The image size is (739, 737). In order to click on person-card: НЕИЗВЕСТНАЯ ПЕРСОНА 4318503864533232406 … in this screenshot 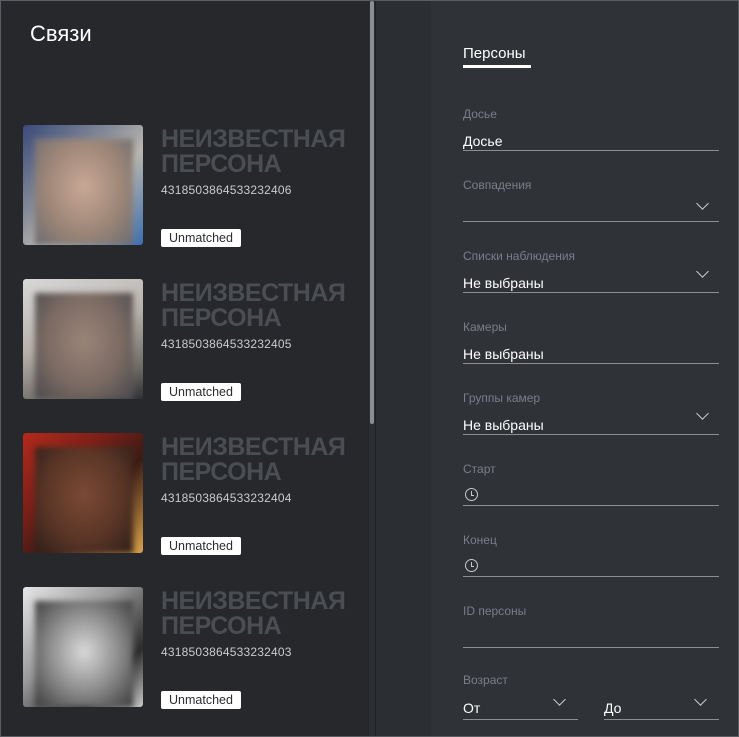, I will do `click(196, 186)`.